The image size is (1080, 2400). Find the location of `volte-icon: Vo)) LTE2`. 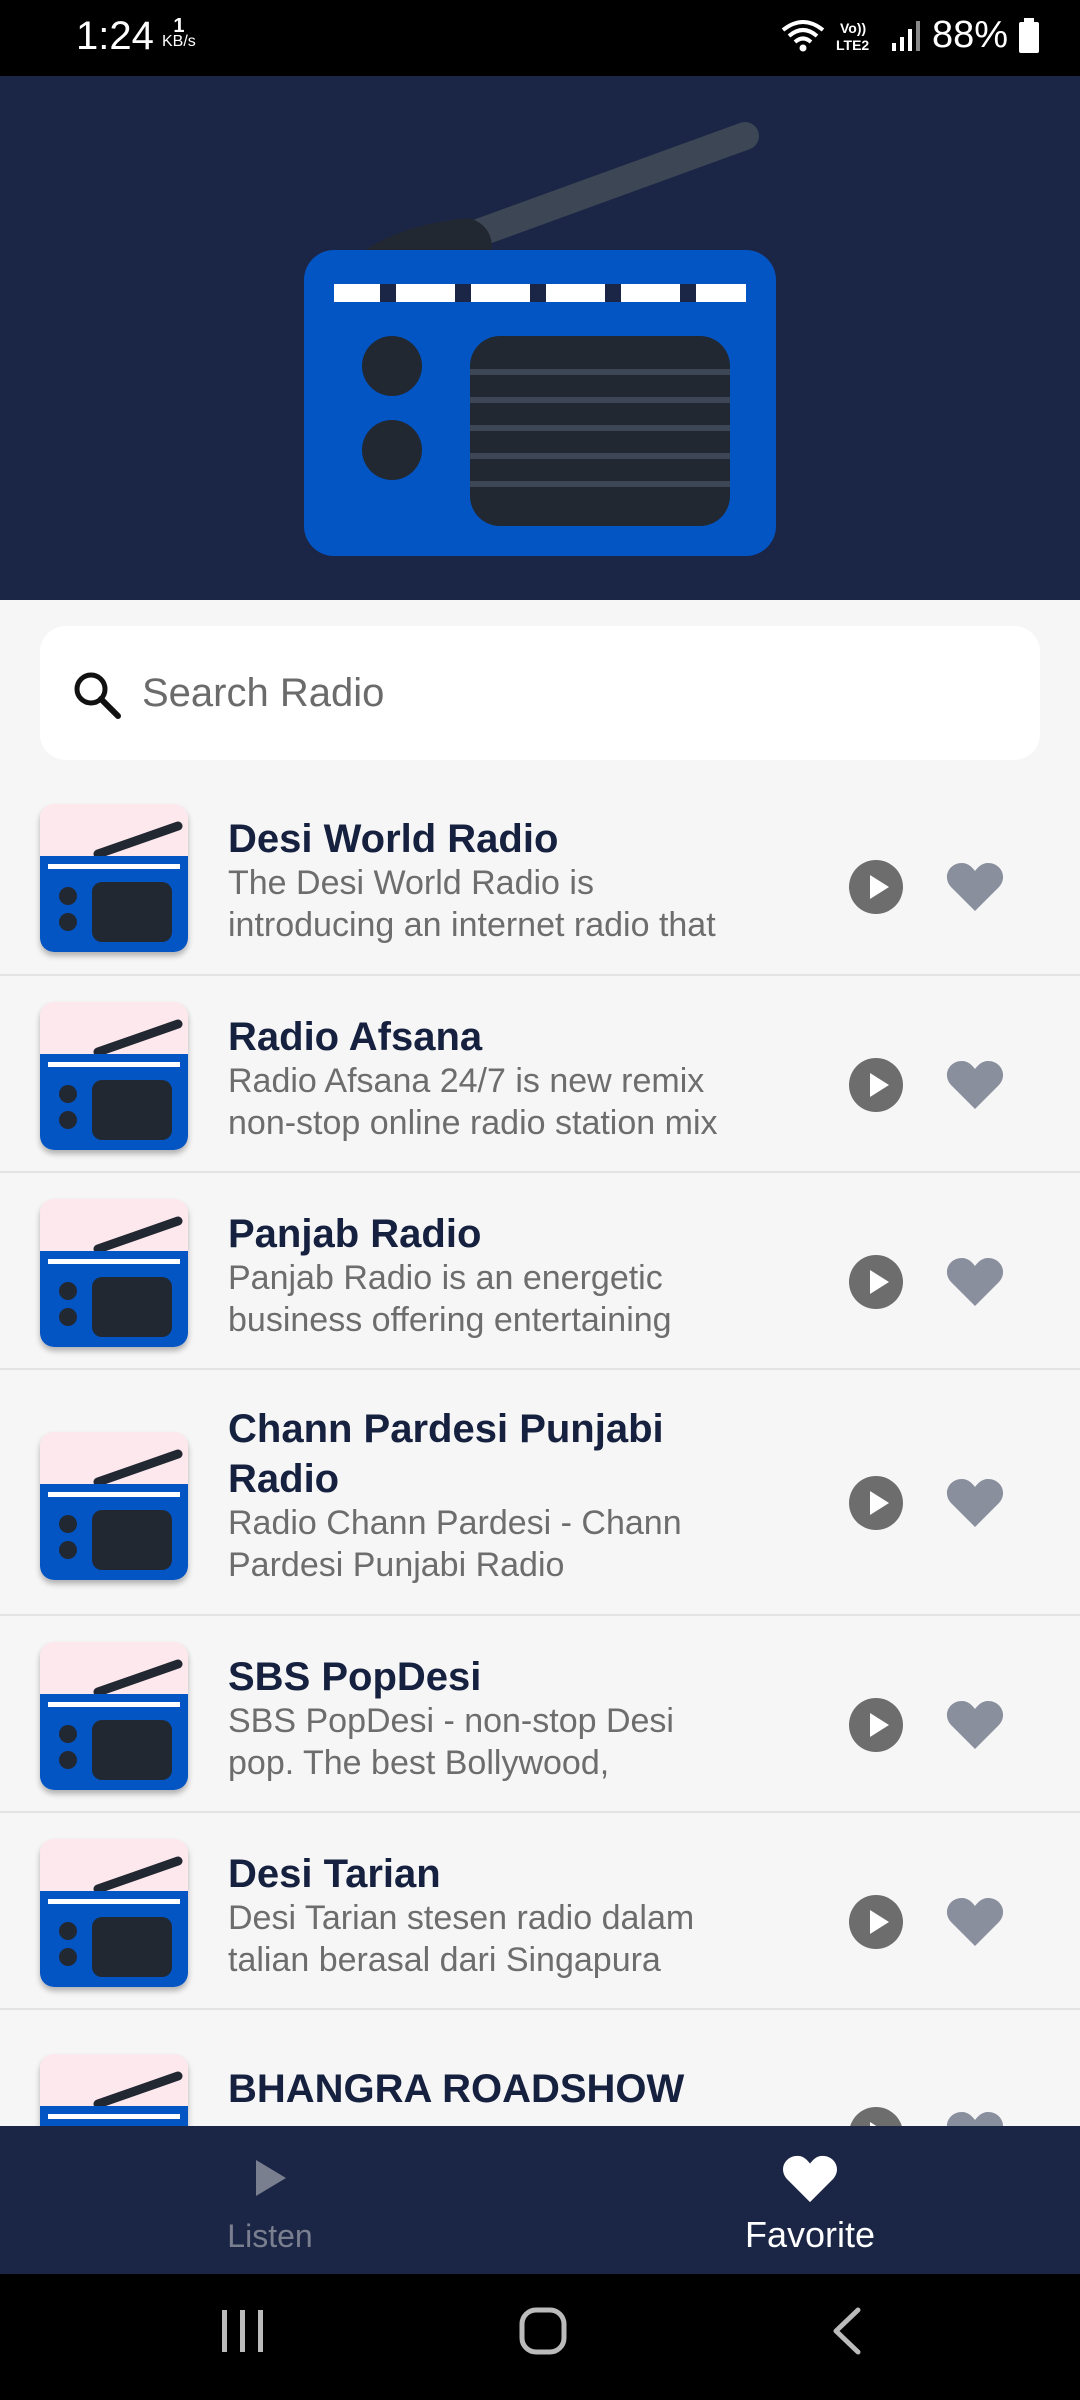

volte-icon: Vo)) LTE2 is located at coordinates (852, 36).